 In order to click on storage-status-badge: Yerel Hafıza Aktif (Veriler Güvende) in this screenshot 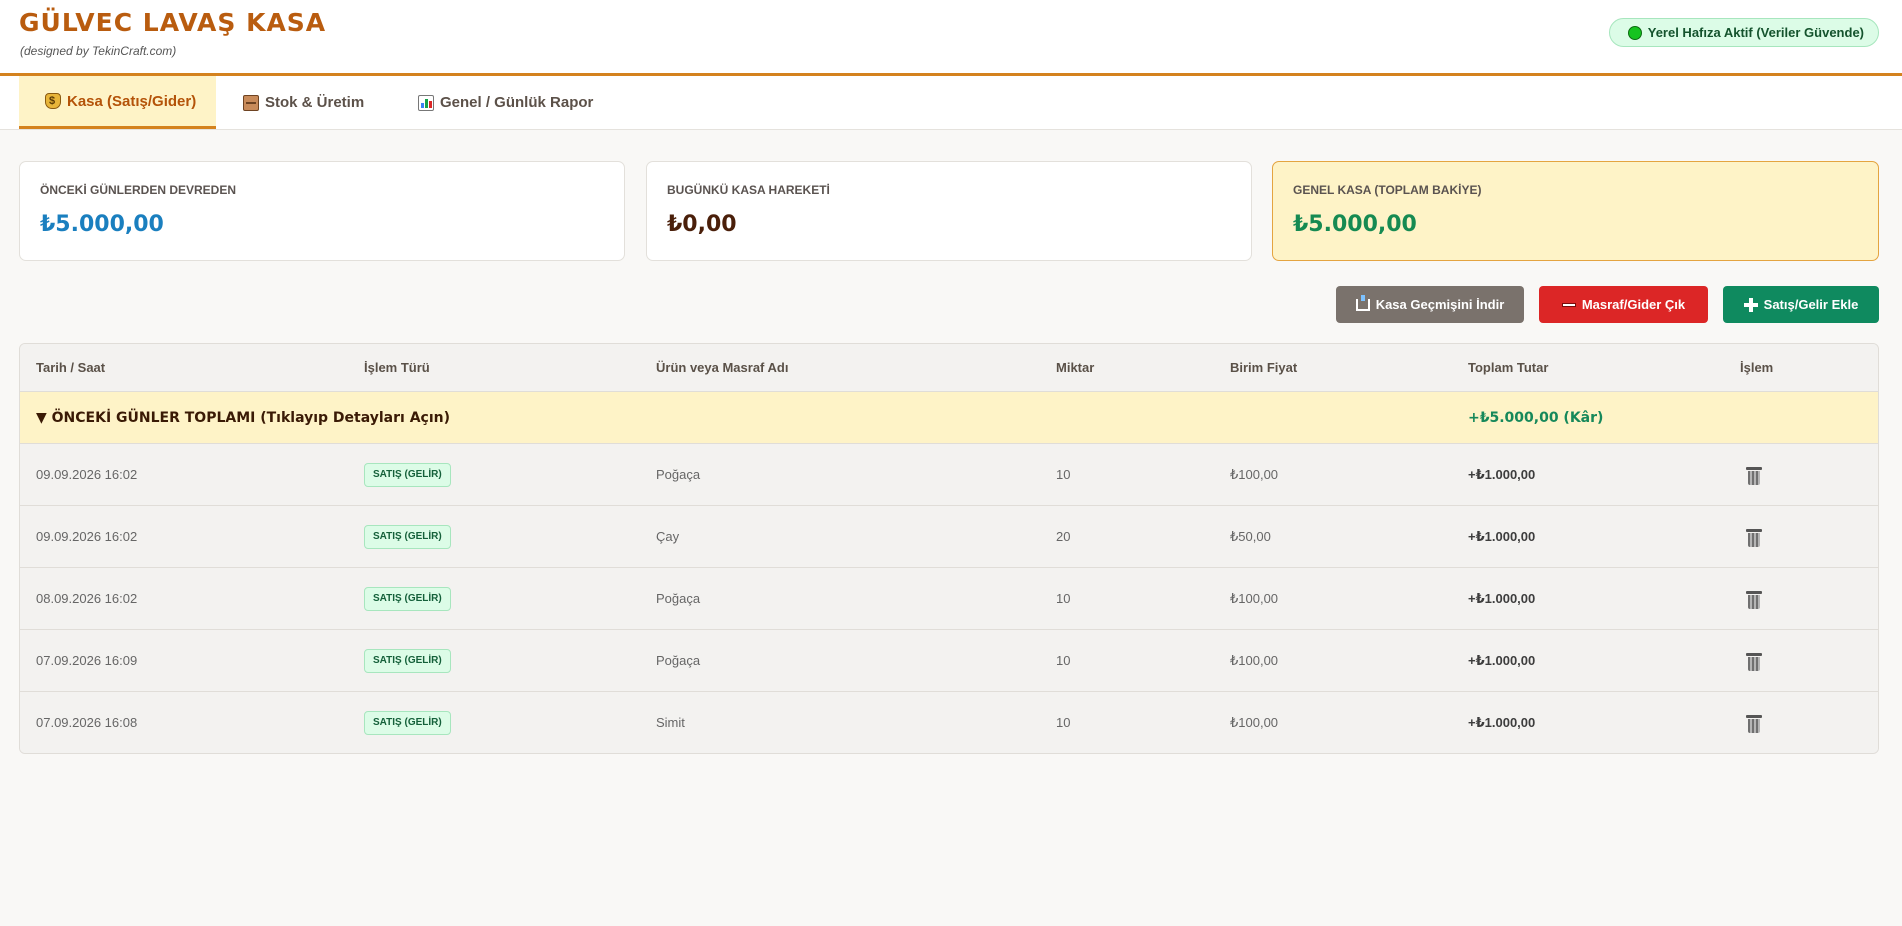, I will do `click(1743, 32)`.